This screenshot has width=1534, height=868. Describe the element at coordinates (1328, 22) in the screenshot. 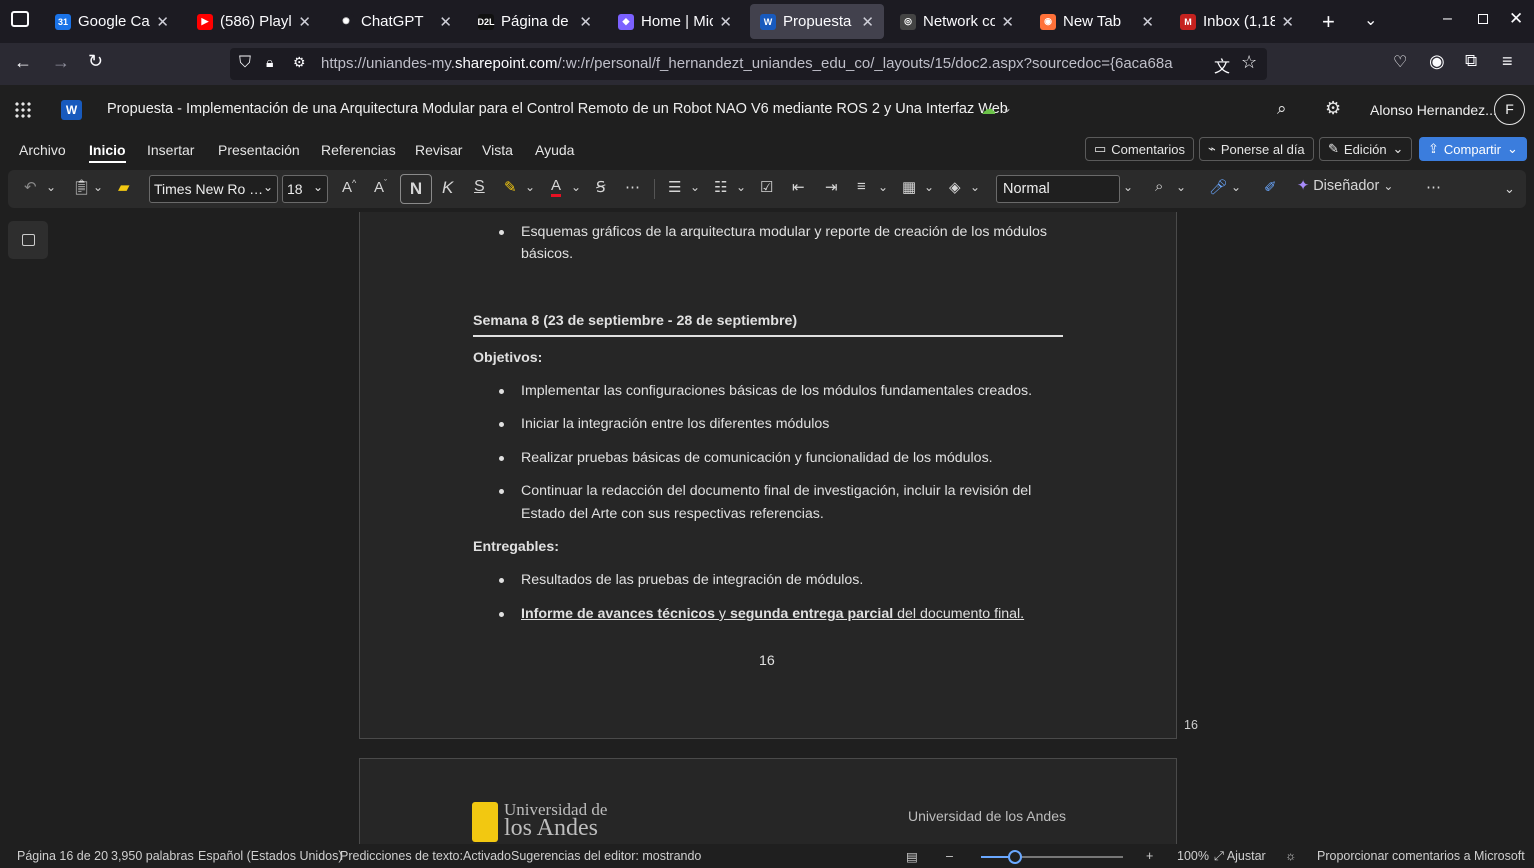

I see `new-tab-icon: +` at that location.